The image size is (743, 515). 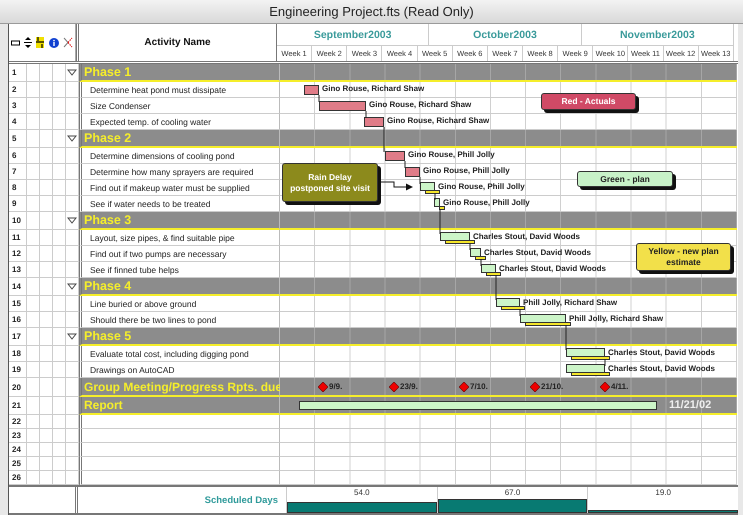 I want to click on activity-name: Should there be two lines to pond, so click(x=152, y=319).